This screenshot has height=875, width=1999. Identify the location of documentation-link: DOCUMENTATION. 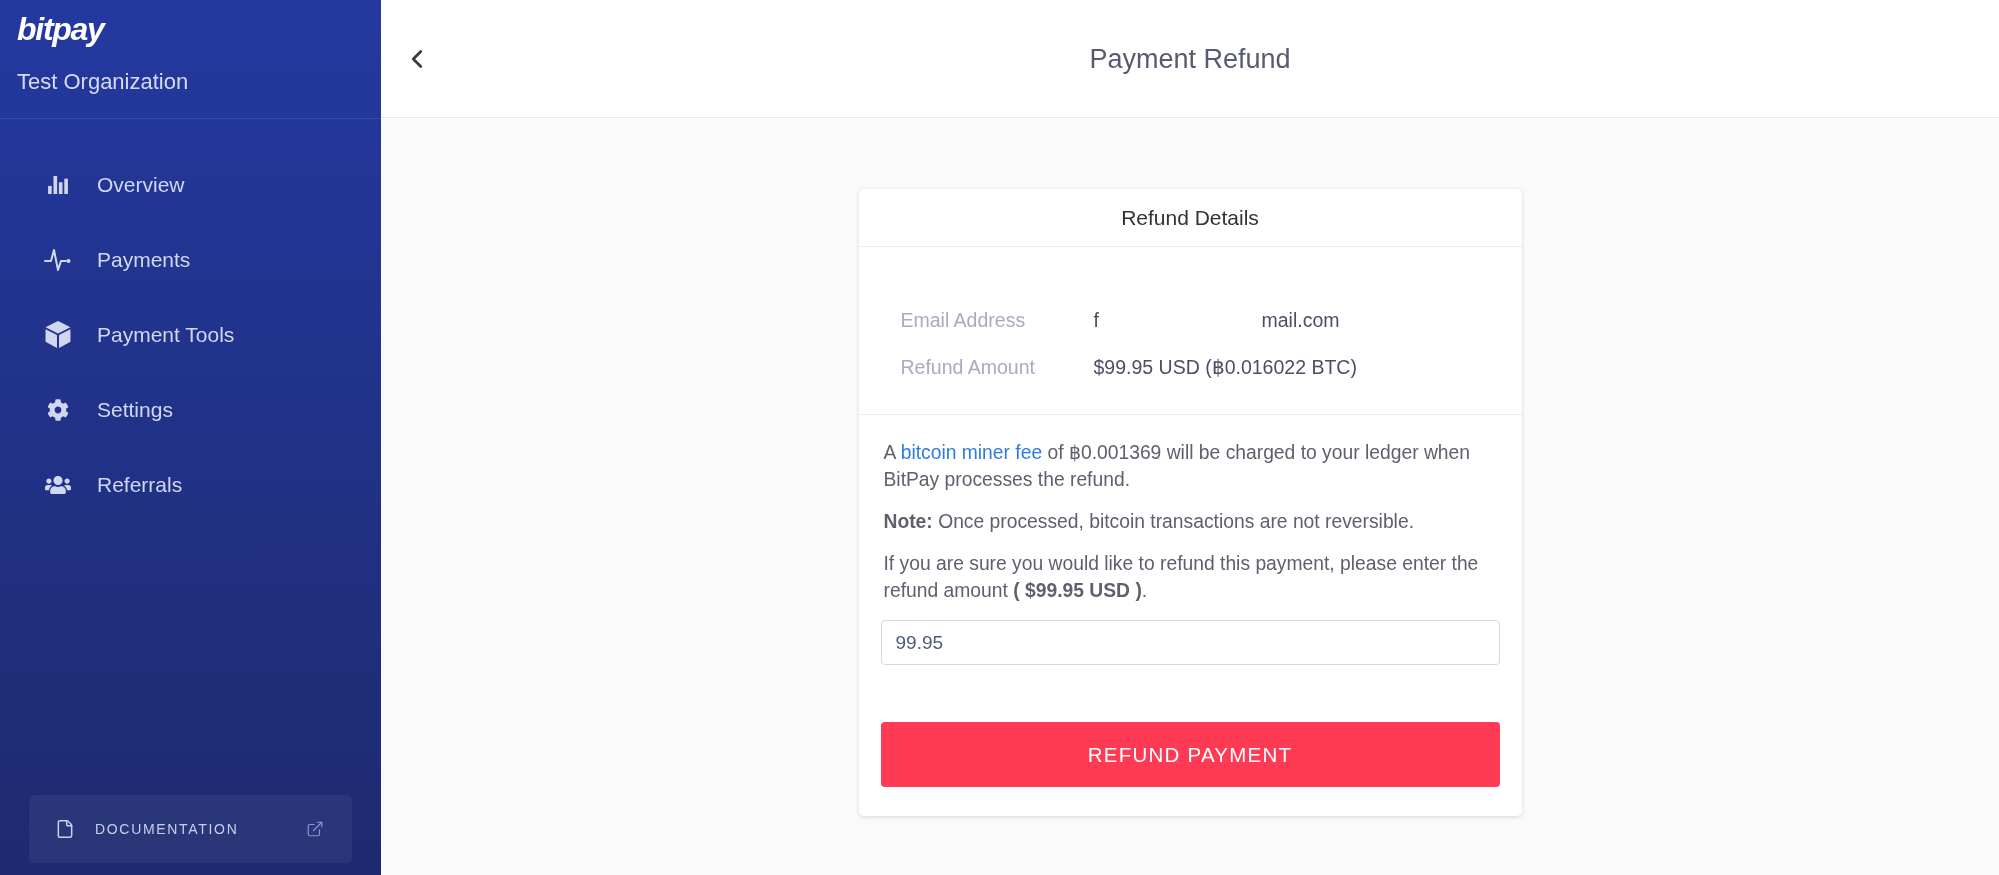
(190, 829).